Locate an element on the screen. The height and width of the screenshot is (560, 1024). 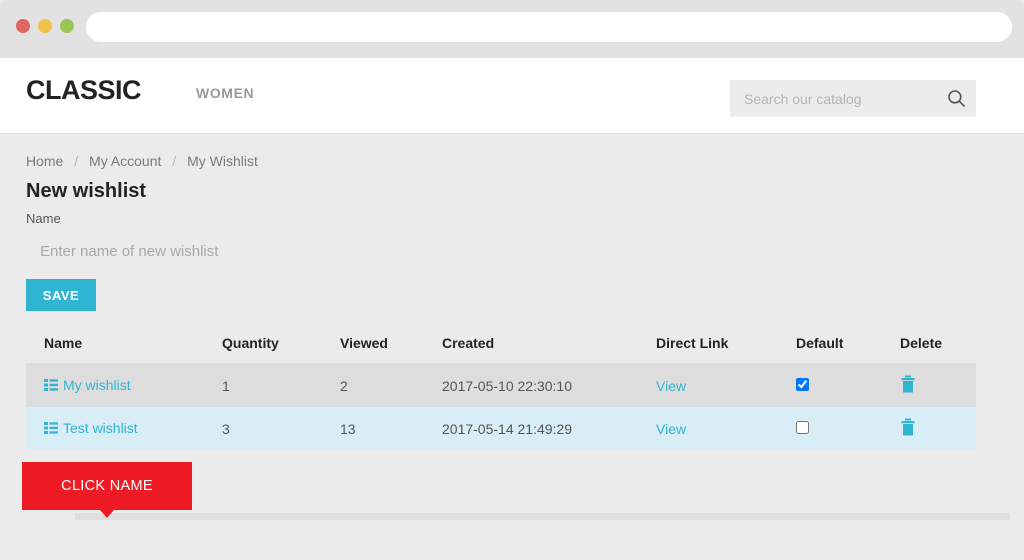
window-controls is located at coordinates (45, 26).